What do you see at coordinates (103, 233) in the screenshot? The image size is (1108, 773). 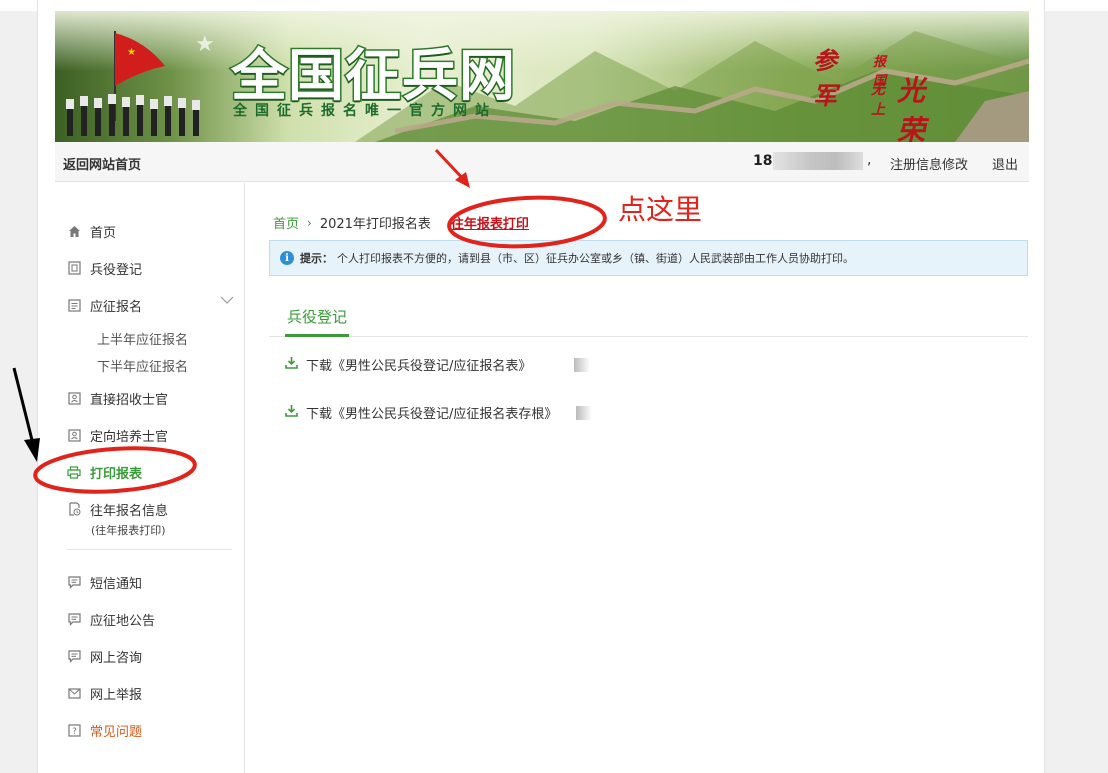 I see `sidebar-item-label: 首页` at bounding box center [103, 233].